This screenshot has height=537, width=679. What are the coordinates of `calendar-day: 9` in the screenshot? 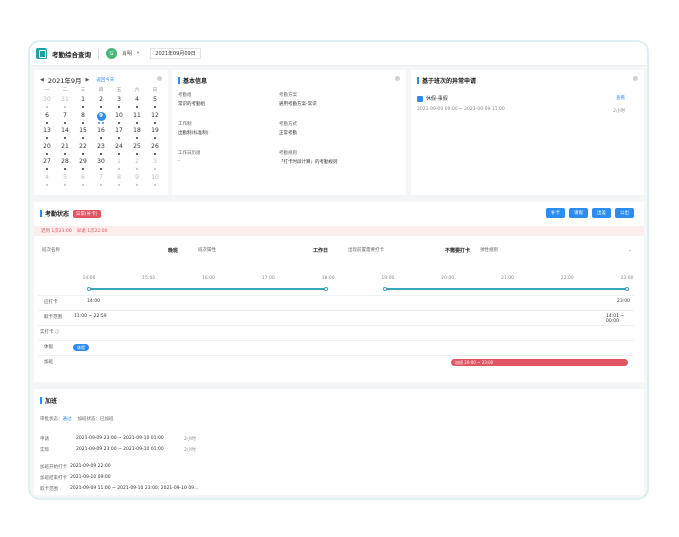 It's located at (137, 182).